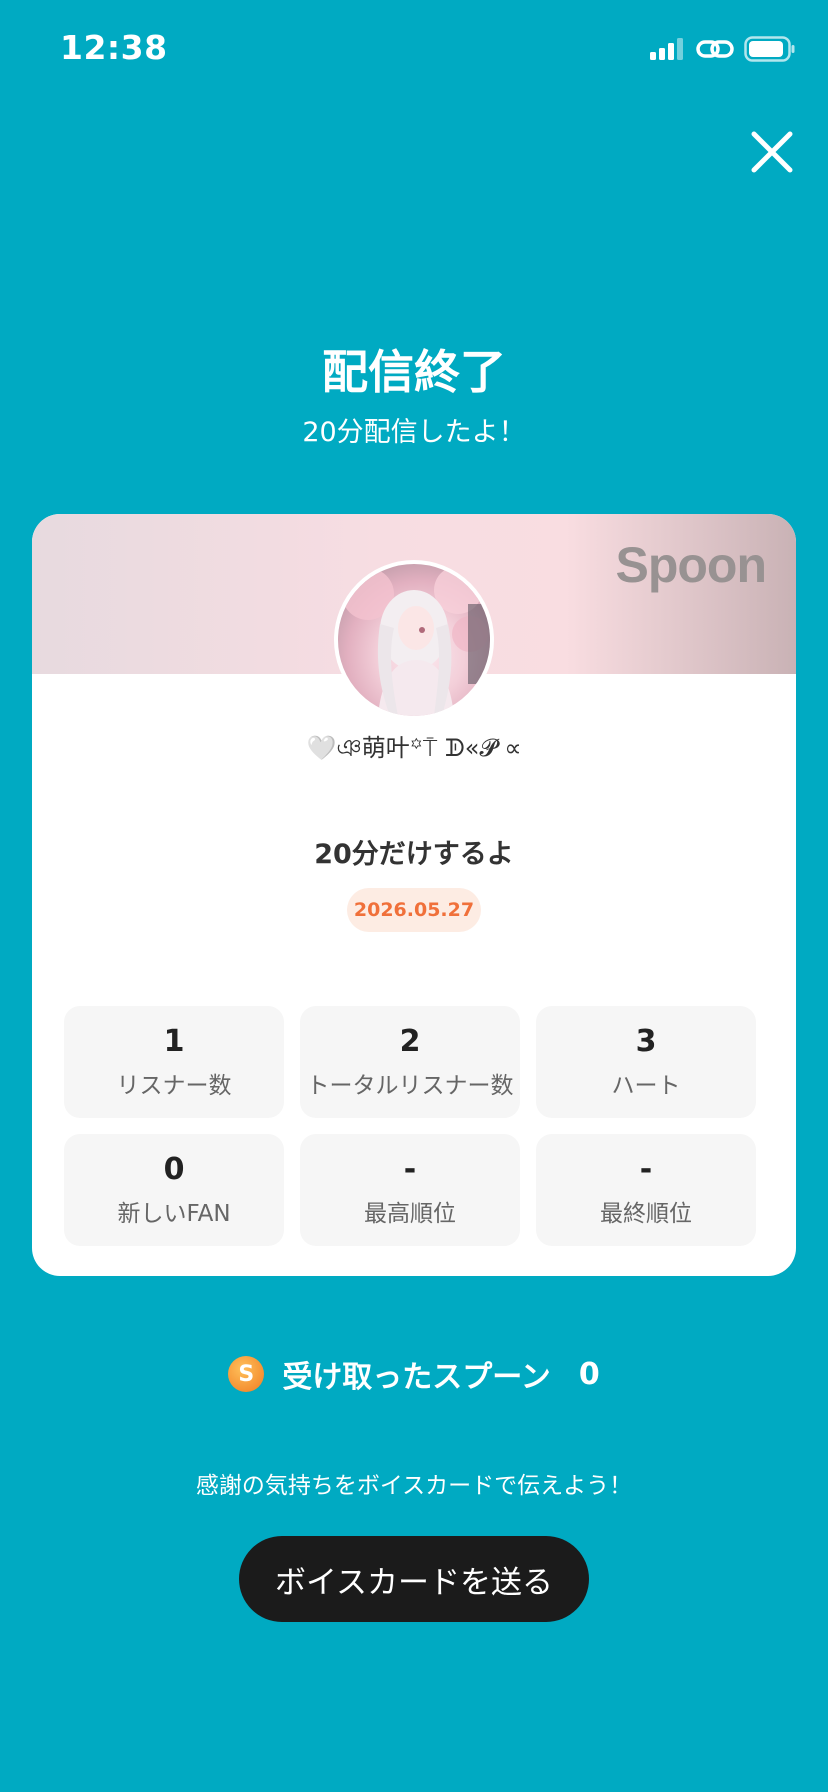  I want to click on battery-icon, so click(770, 51).